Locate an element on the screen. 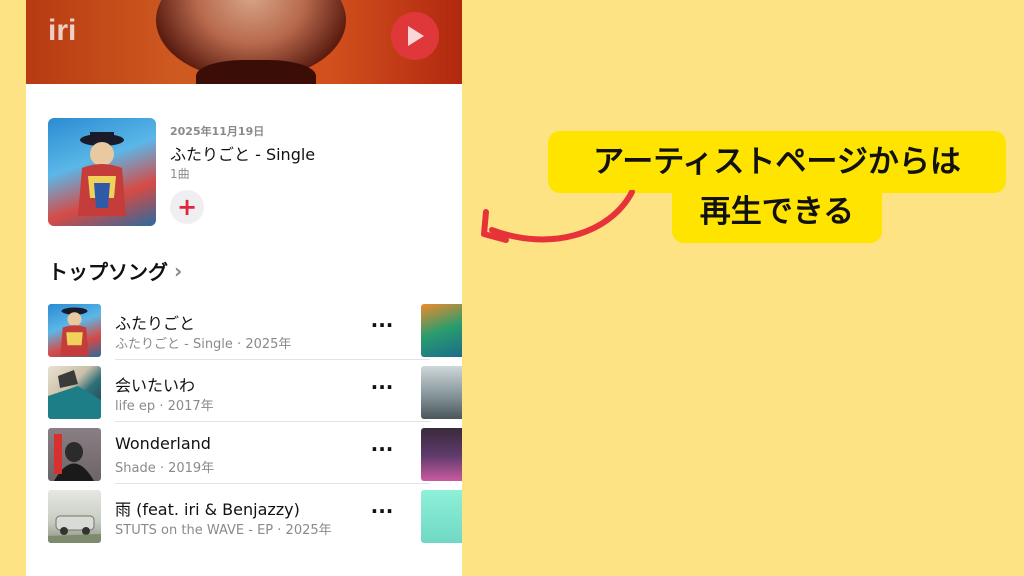 This screenshot has width=1024, height=576. chevron-right-icon: › is located at coordinates (178, 270).